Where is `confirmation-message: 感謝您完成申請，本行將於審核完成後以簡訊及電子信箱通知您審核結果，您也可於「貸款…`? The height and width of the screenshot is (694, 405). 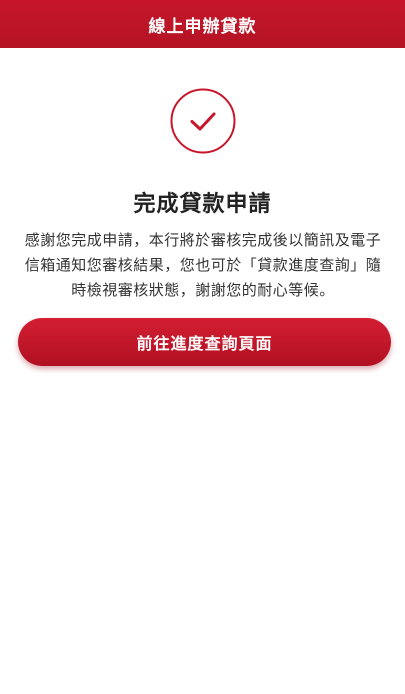 confirmation-message: 感謝您完成申請，本行將於審核完成後以簡訊及電子信箱通知您審核結果，您也可於「貸款… is located at coordinates (203, 265).